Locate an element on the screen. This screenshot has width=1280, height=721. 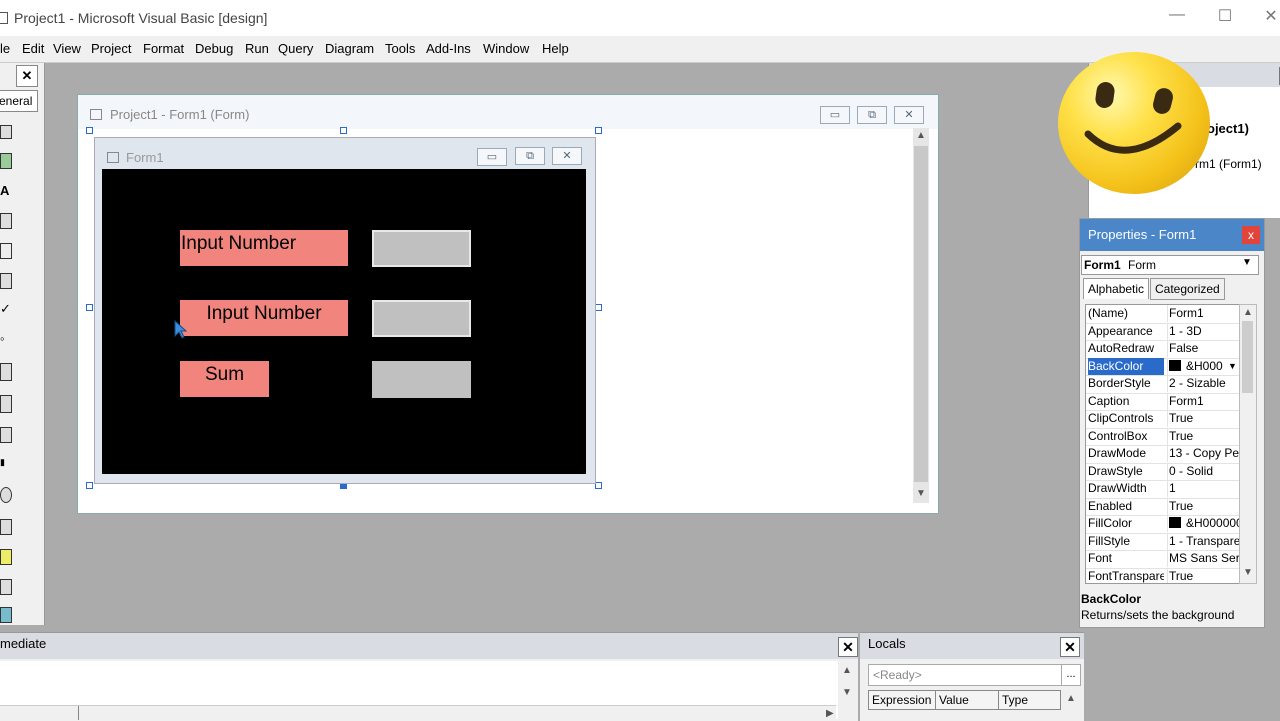
combobox-tool-icon is located at coordinates (6, 372).